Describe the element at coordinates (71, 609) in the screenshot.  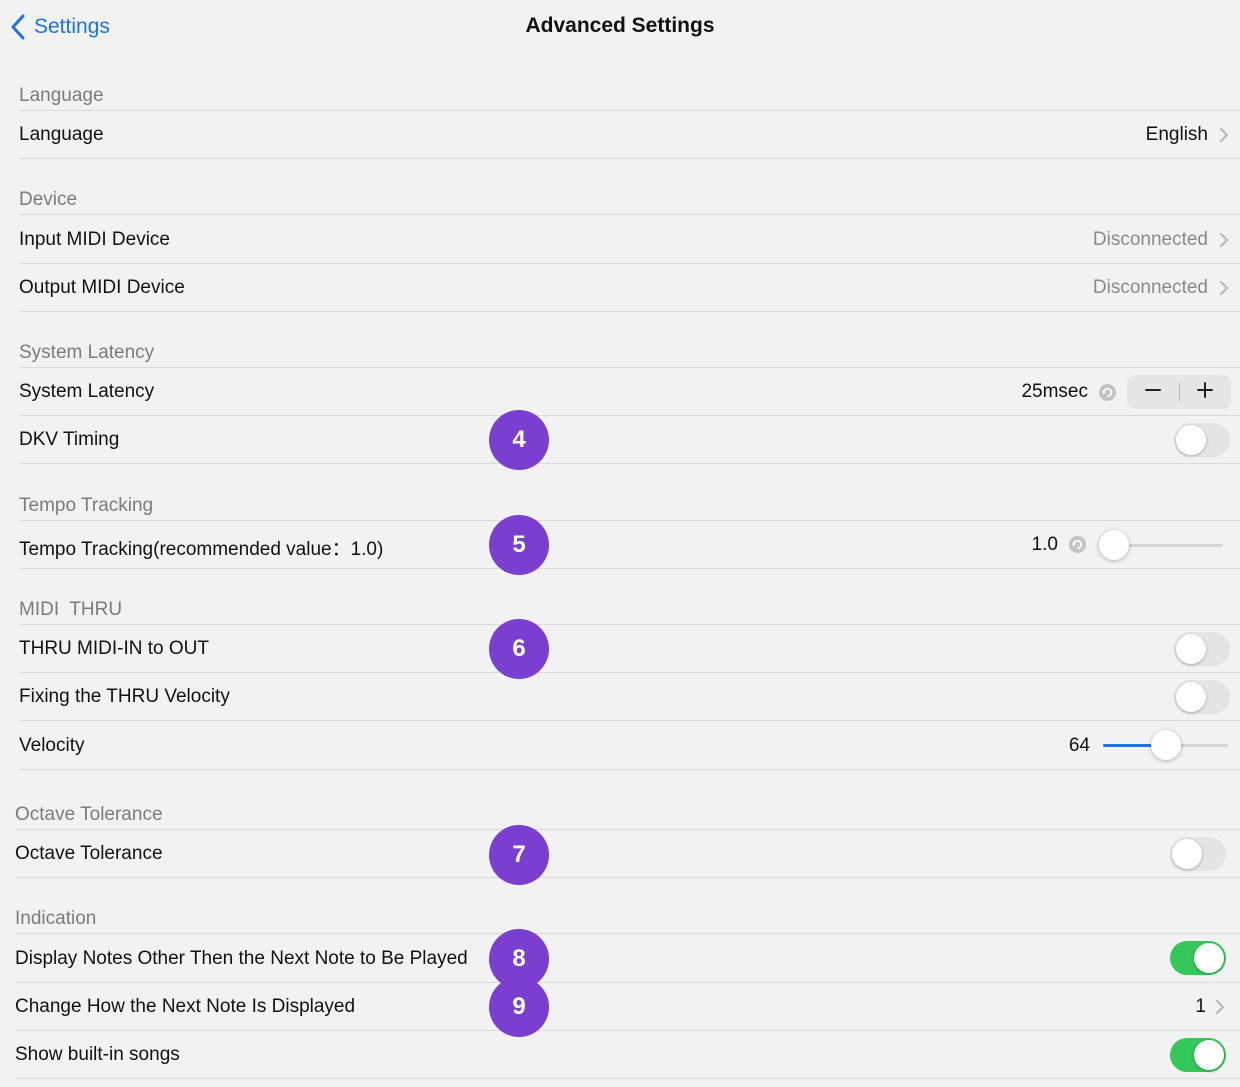
I see `section-header-midi-thru: MIDI THRU` at that location.